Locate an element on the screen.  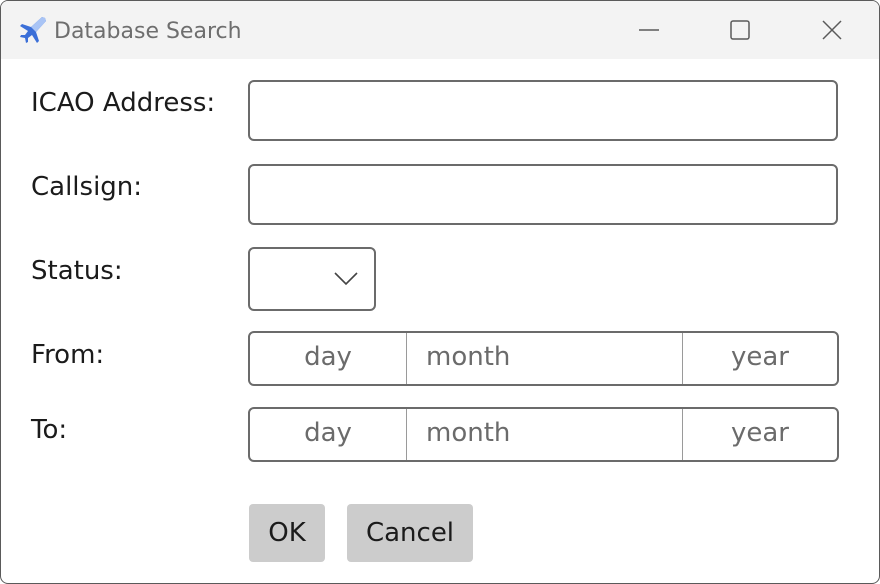
callsign-label: Callsign: is located at coordinates (87, 187).